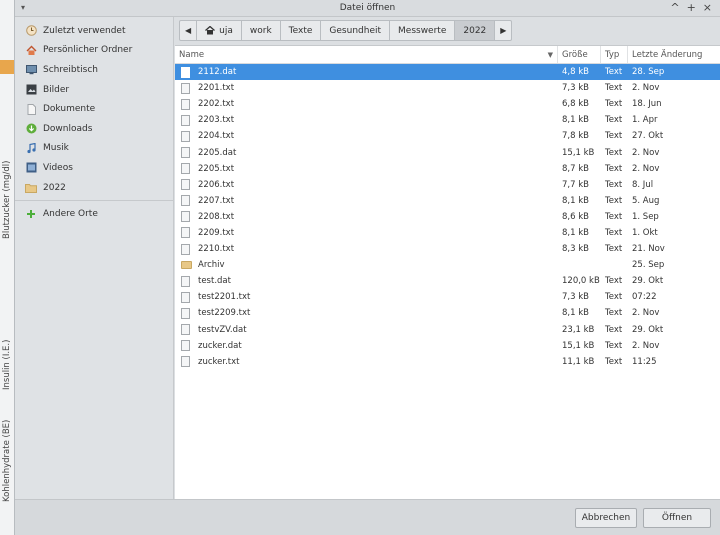 This screenshot has height=535, width=720. What do you see at coordinates (94, 149) in the screenshot?
I see `sidebar-item-music: Musik` at bounding box center [94, 149].